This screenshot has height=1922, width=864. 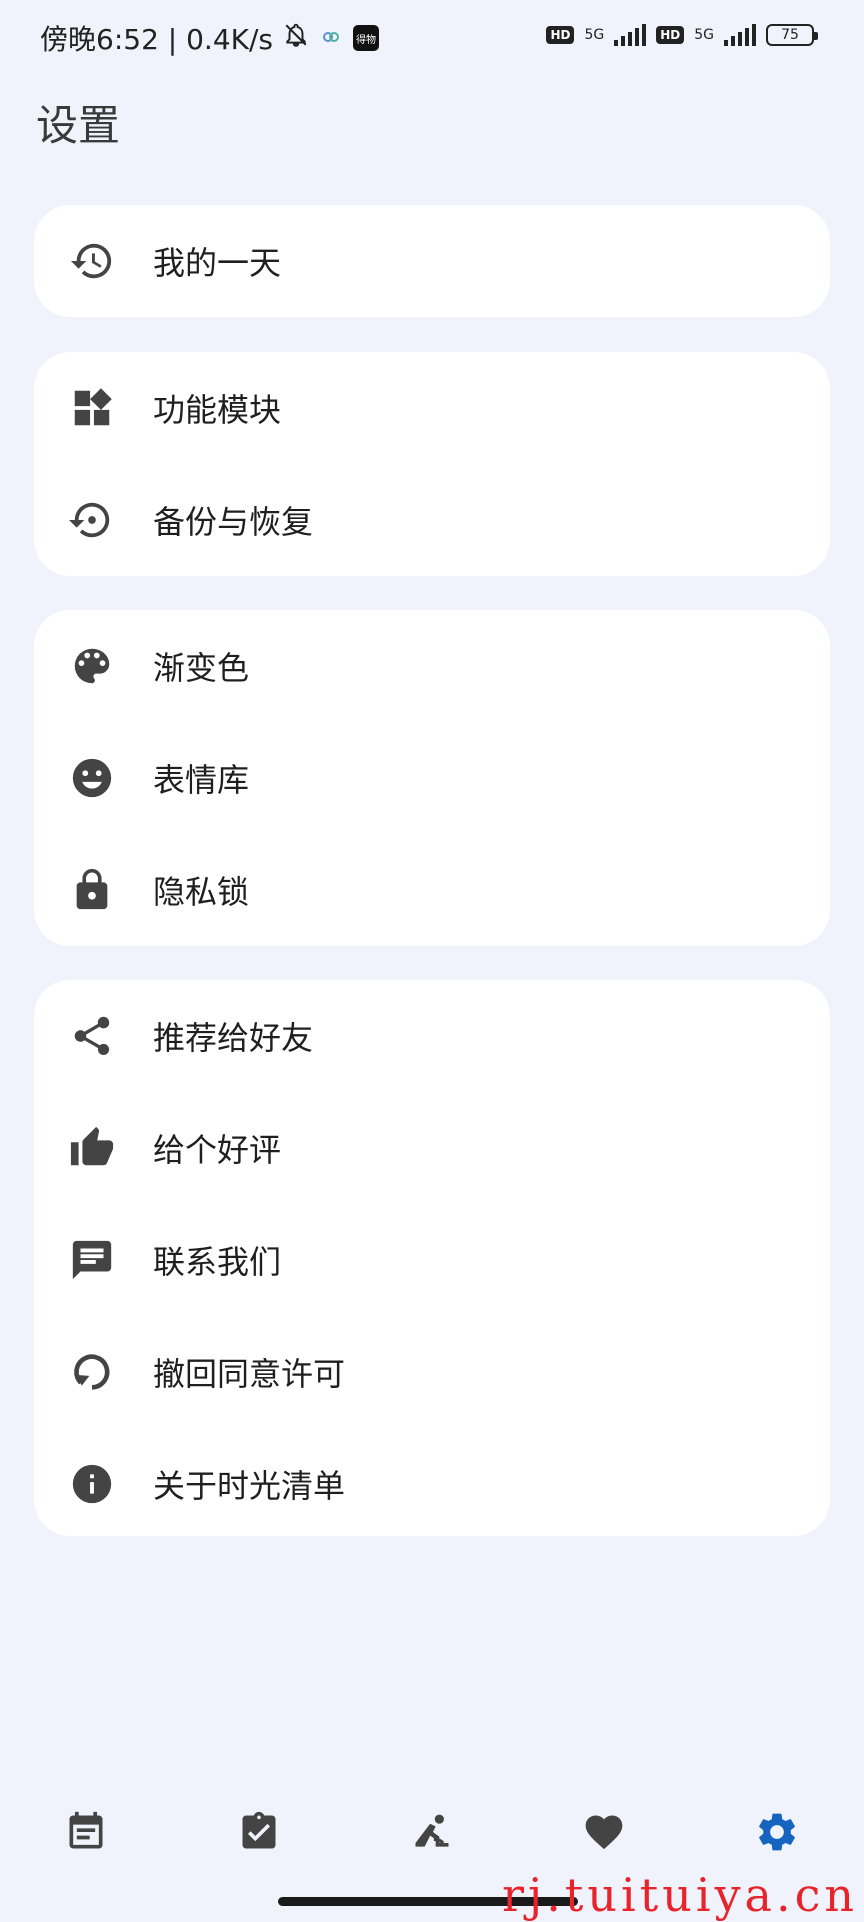 I want to click on heart-icon, so click(x=604, y=1834).